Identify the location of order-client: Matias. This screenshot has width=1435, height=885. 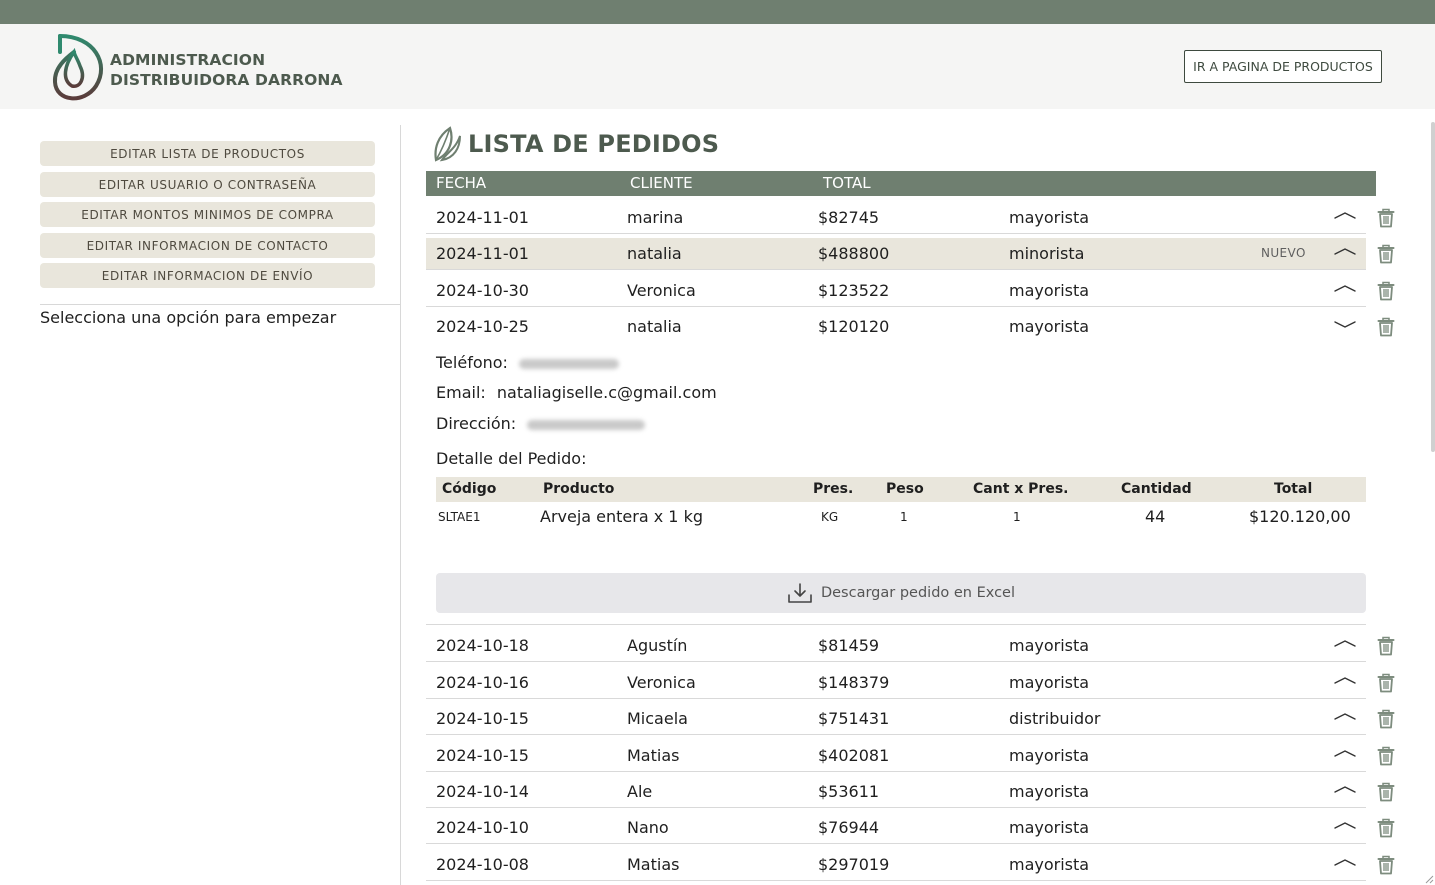
(653, 864).